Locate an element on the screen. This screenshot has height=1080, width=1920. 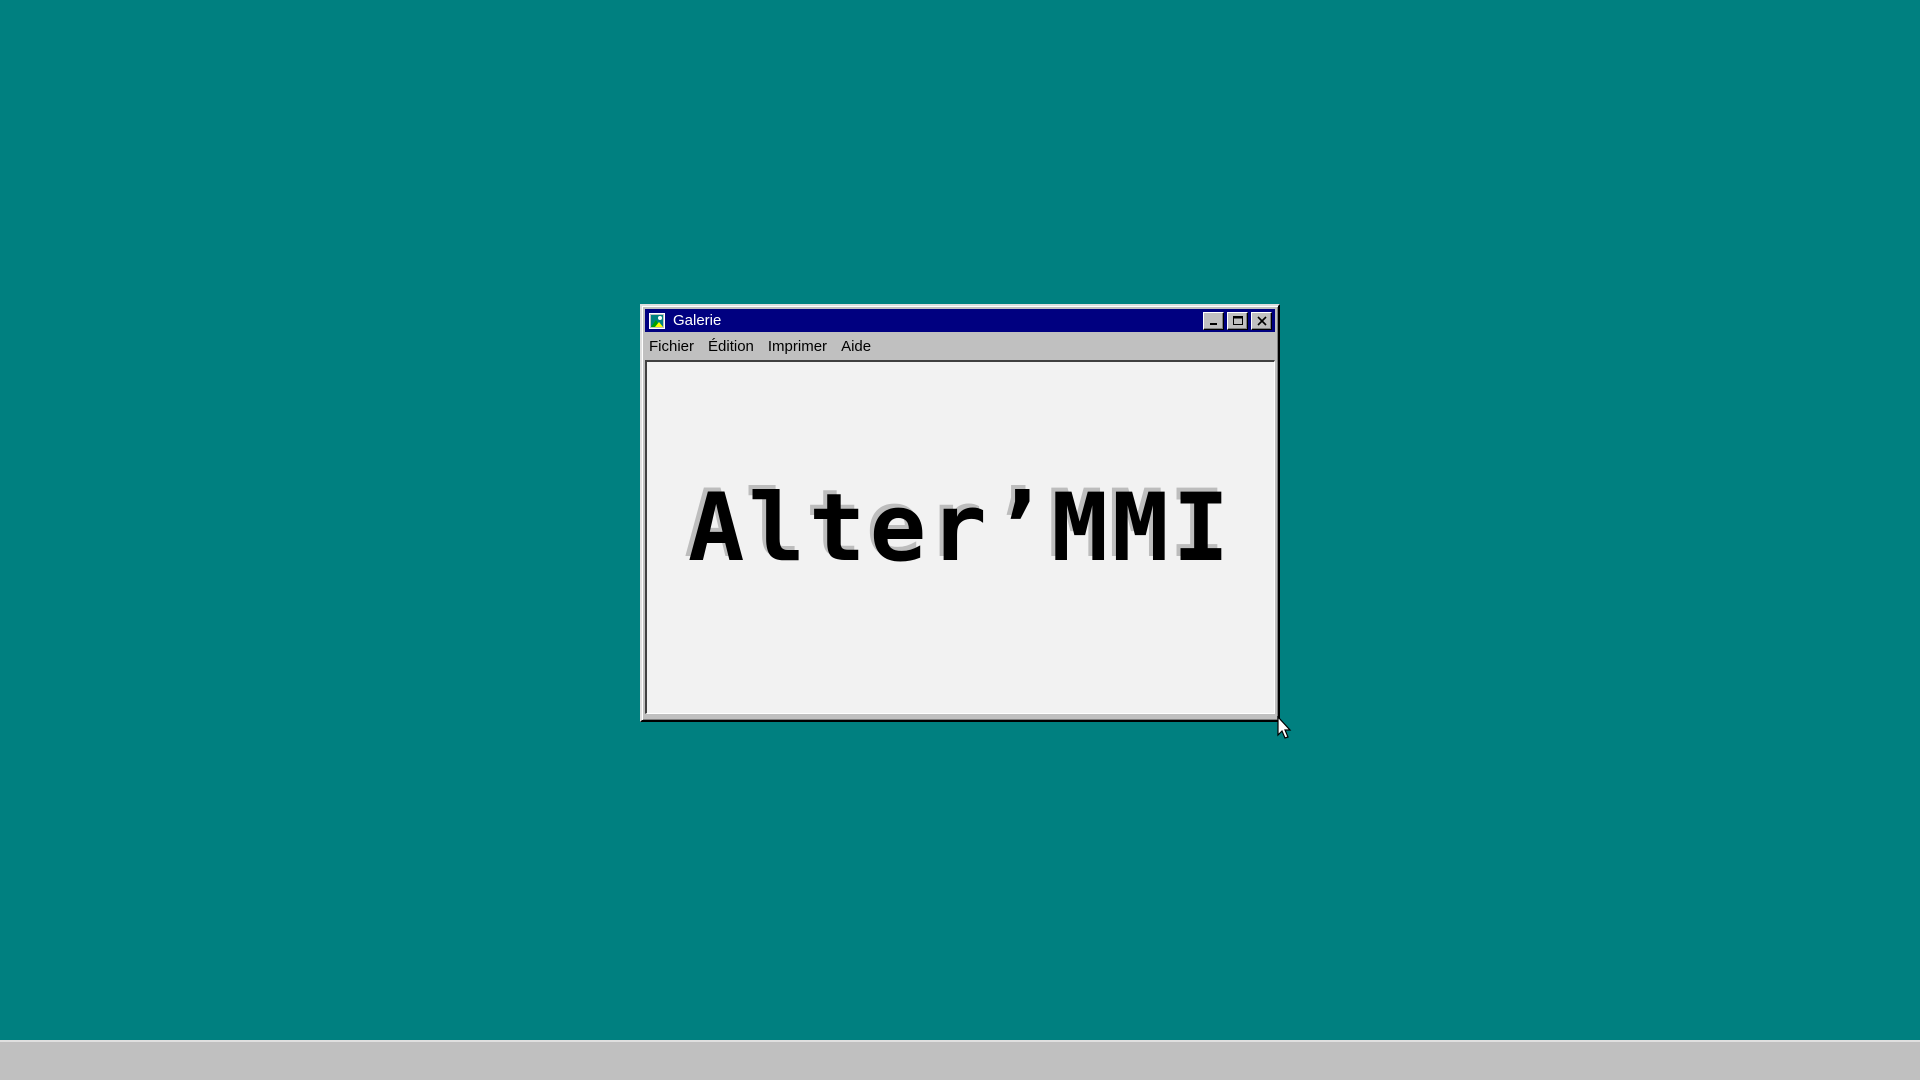
gallery-canvas: Alter’MMI is located at coordinates (960, 537).